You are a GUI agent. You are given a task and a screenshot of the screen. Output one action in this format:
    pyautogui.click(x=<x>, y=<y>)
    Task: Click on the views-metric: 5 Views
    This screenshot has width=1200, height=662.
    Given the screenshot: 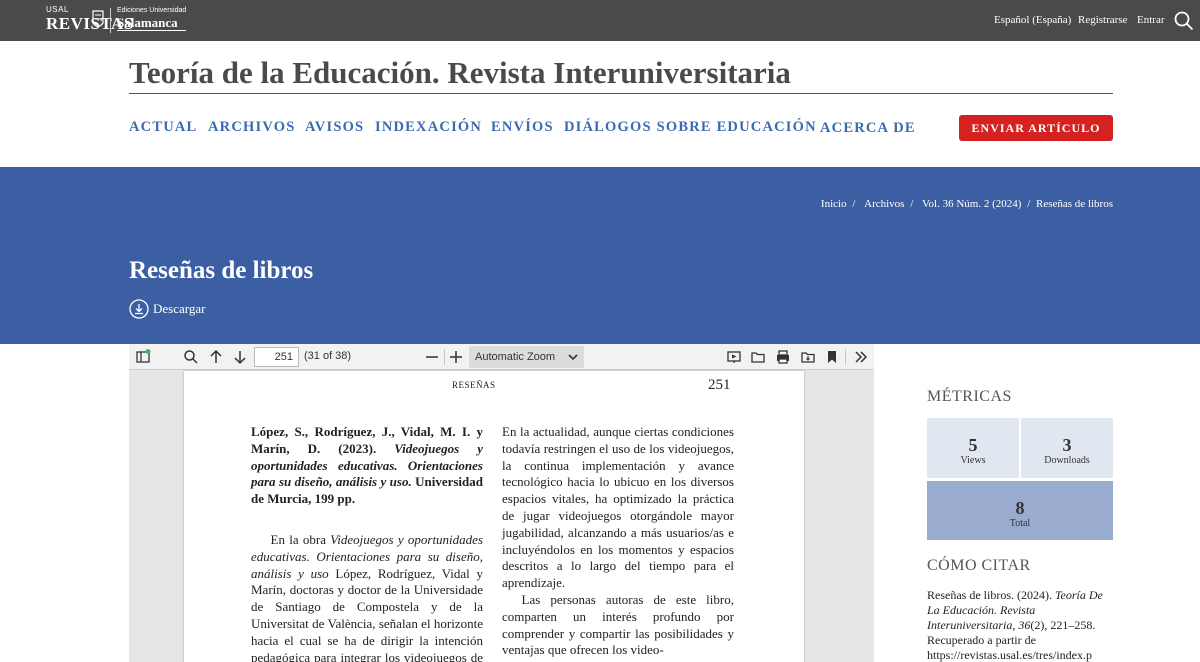 What is the action you would take?
    pyautogui.click(x=973, y=448)
    